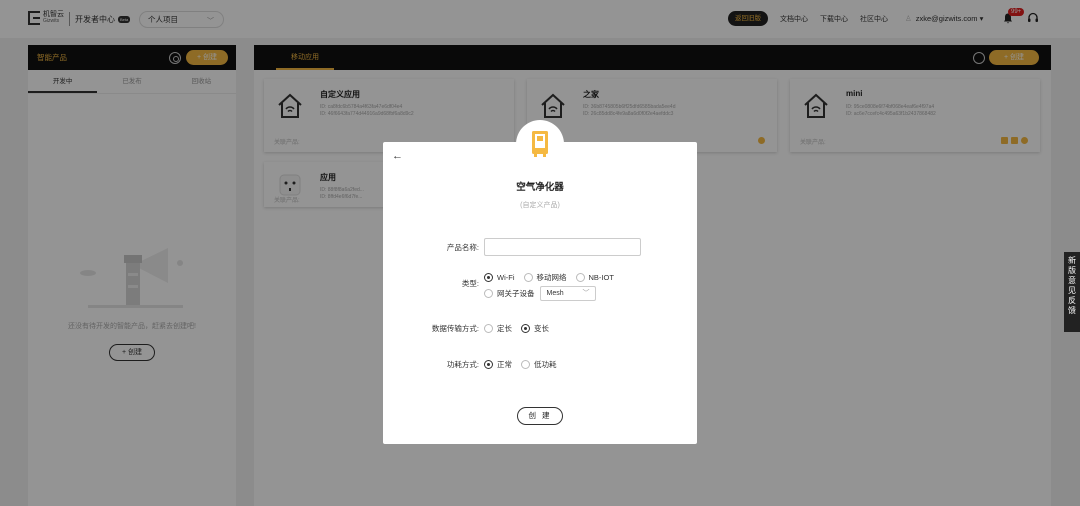 This screenshot has height=506, width=1080. Describe the element at coordinates (397, 156) in the screenshot. I see `back-arrow-icon: ←` at that location.